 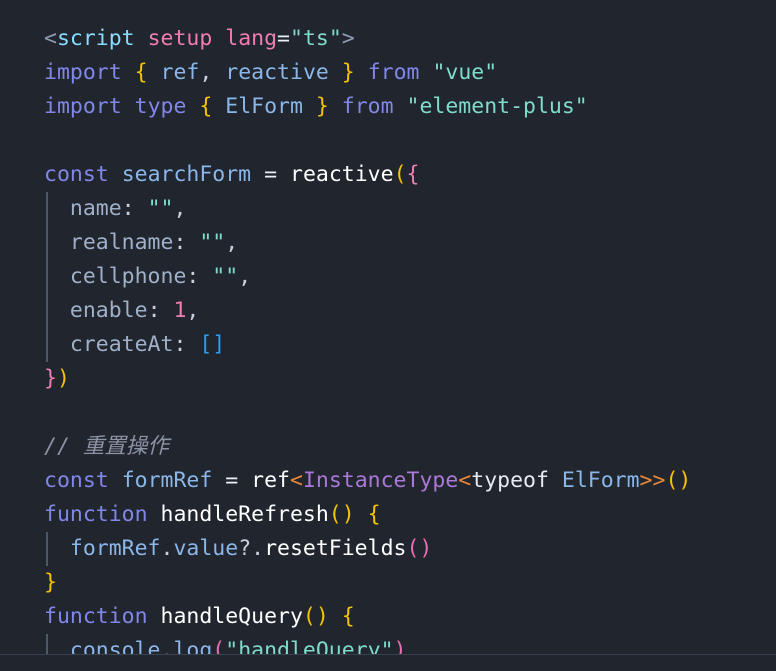 I want to click on code-token: 1, so click(x=180, y=310).